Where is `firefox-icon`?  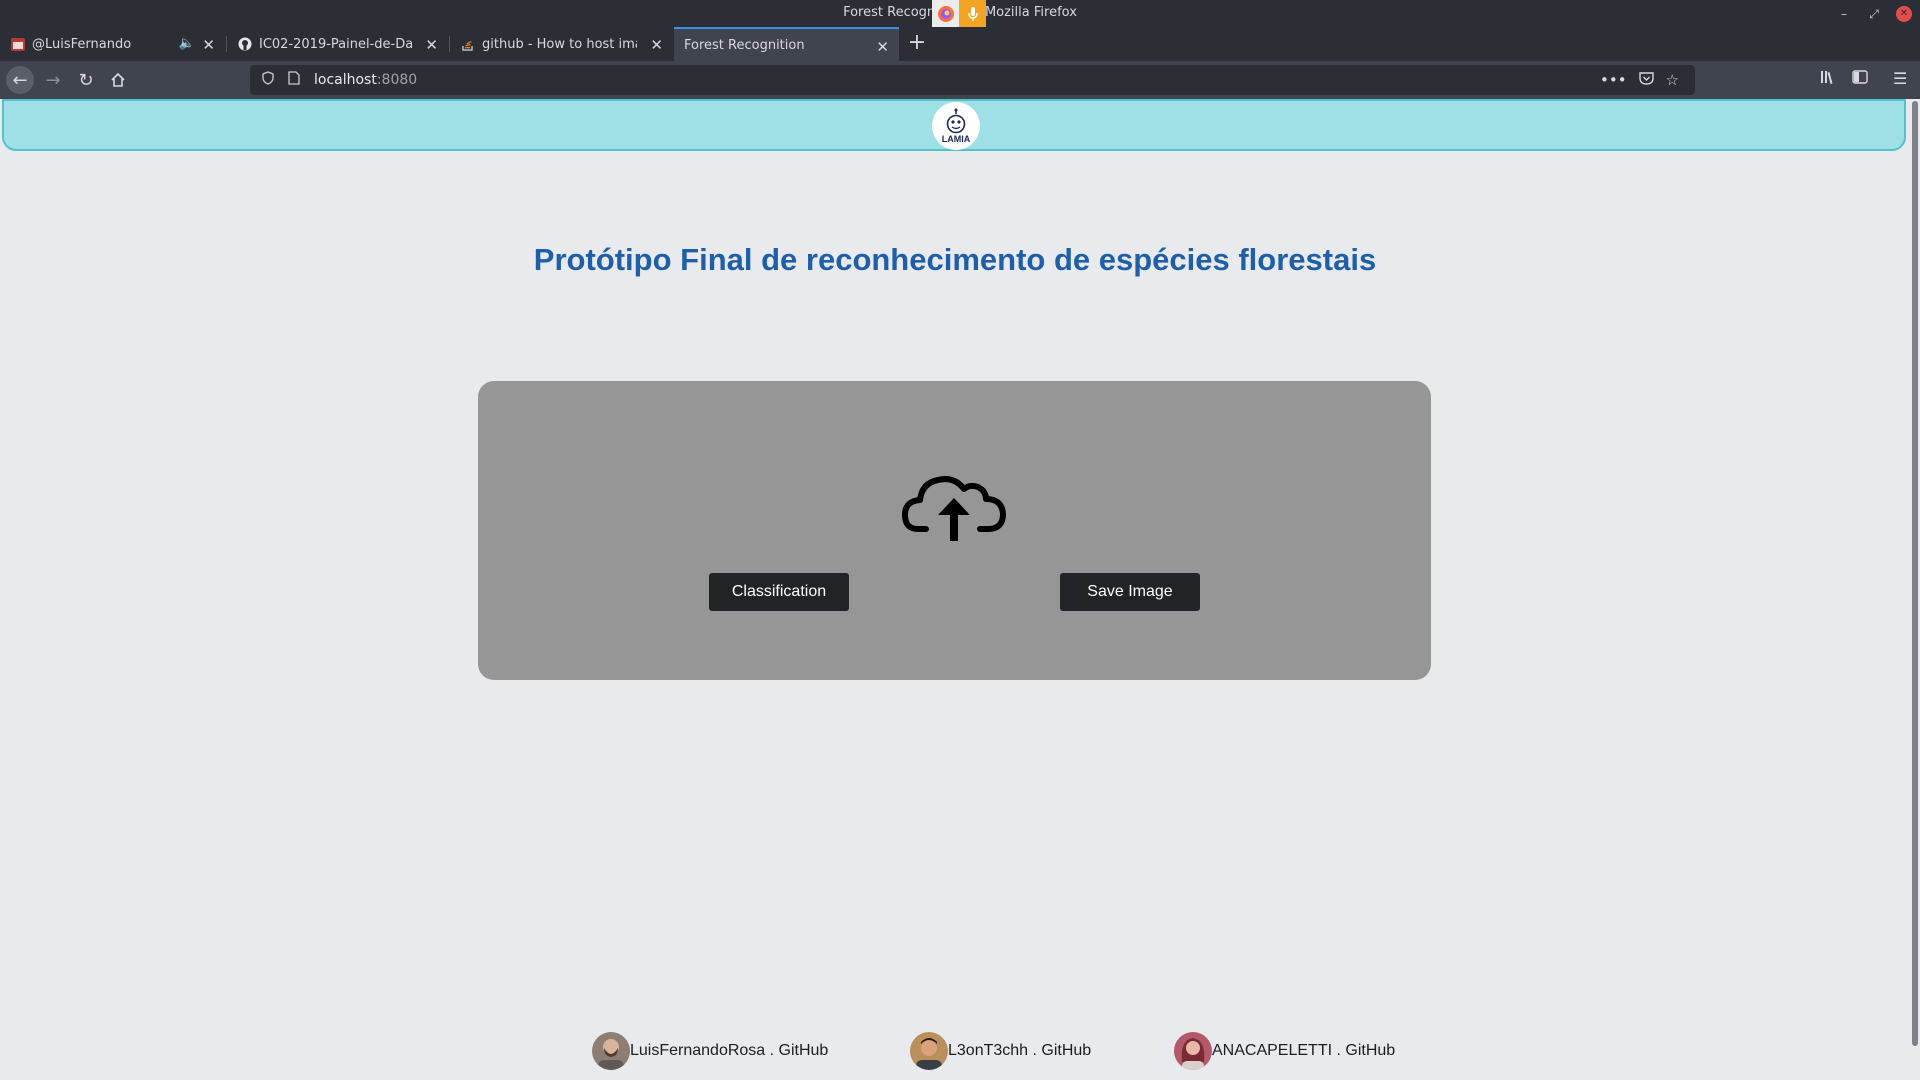
firefox-icon is located at coordinates (945, 14).